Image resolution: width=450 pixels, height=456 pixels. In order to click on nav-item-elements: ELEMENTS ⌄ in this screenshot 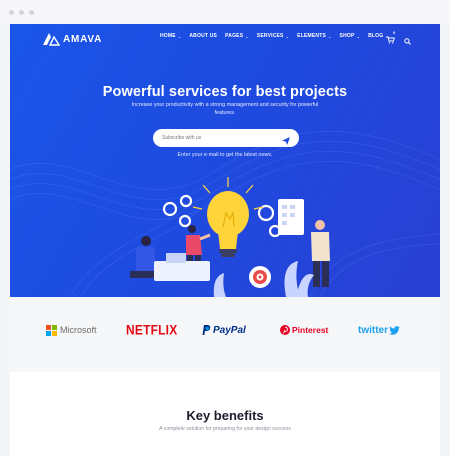, I will do `click(314, 36)`.